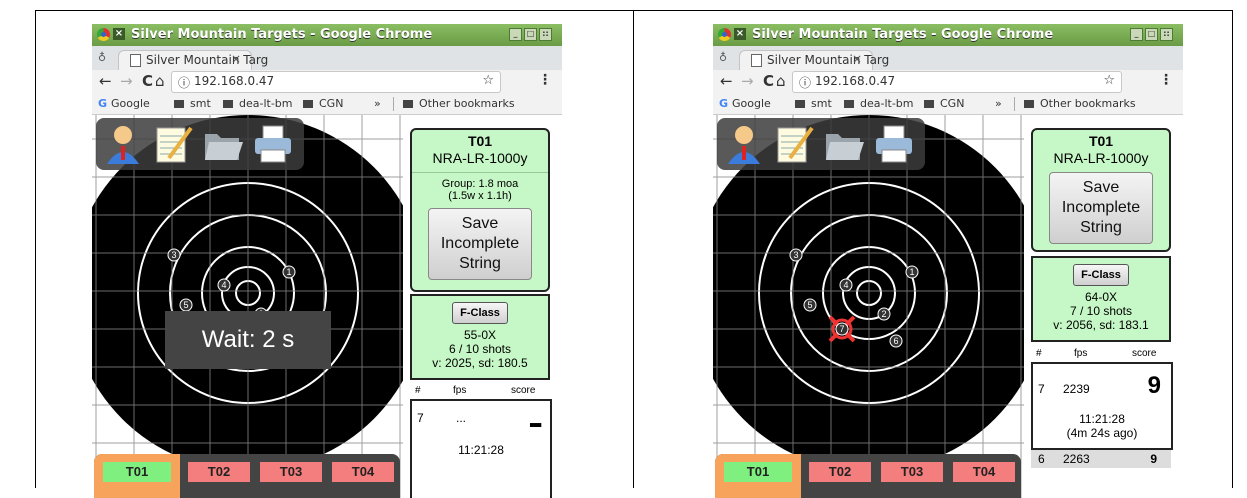 The width and height of the screenshot is (1247, 498). What do you see at coordinates (1101, 325) in the screenshot?
I see `velocity-stats: v: 2056, sd: 183.1` at bounding box center [1101, 325].